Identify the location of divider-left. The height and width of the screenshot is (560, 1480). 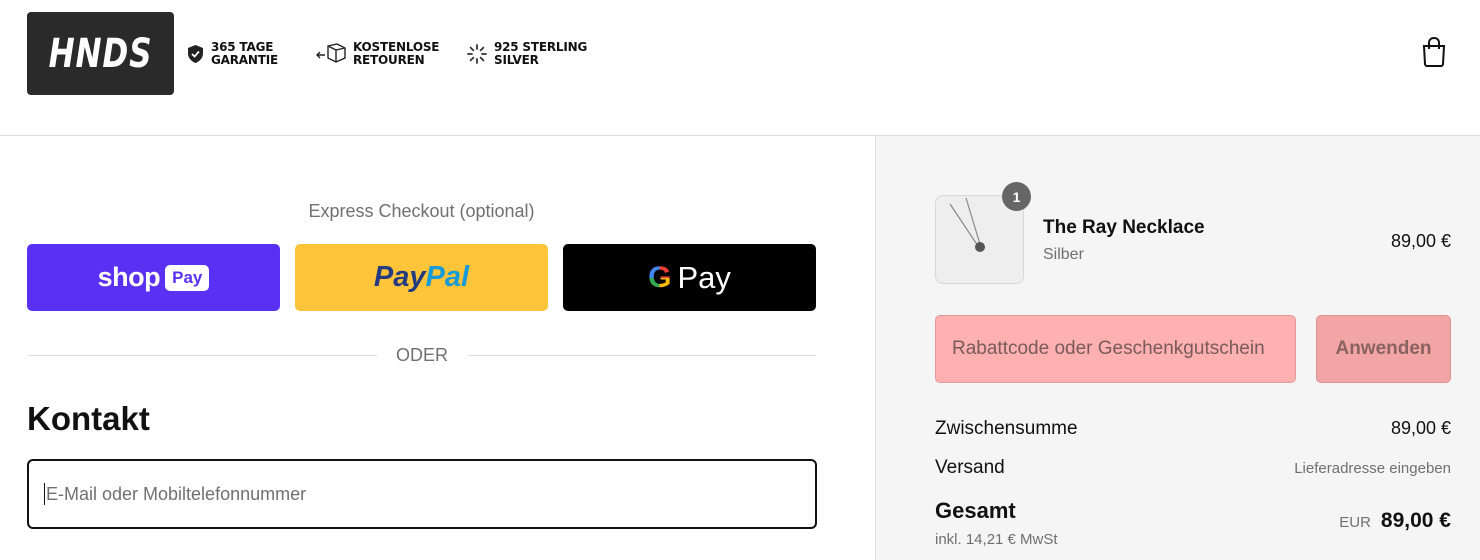
(202, 355).